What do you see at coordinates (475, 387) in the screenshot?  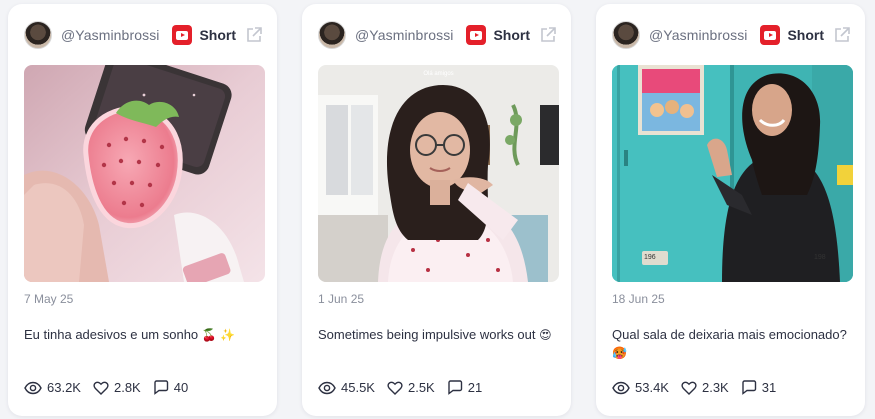 I see `comments-count: 21` at bounding box center [475, 387].